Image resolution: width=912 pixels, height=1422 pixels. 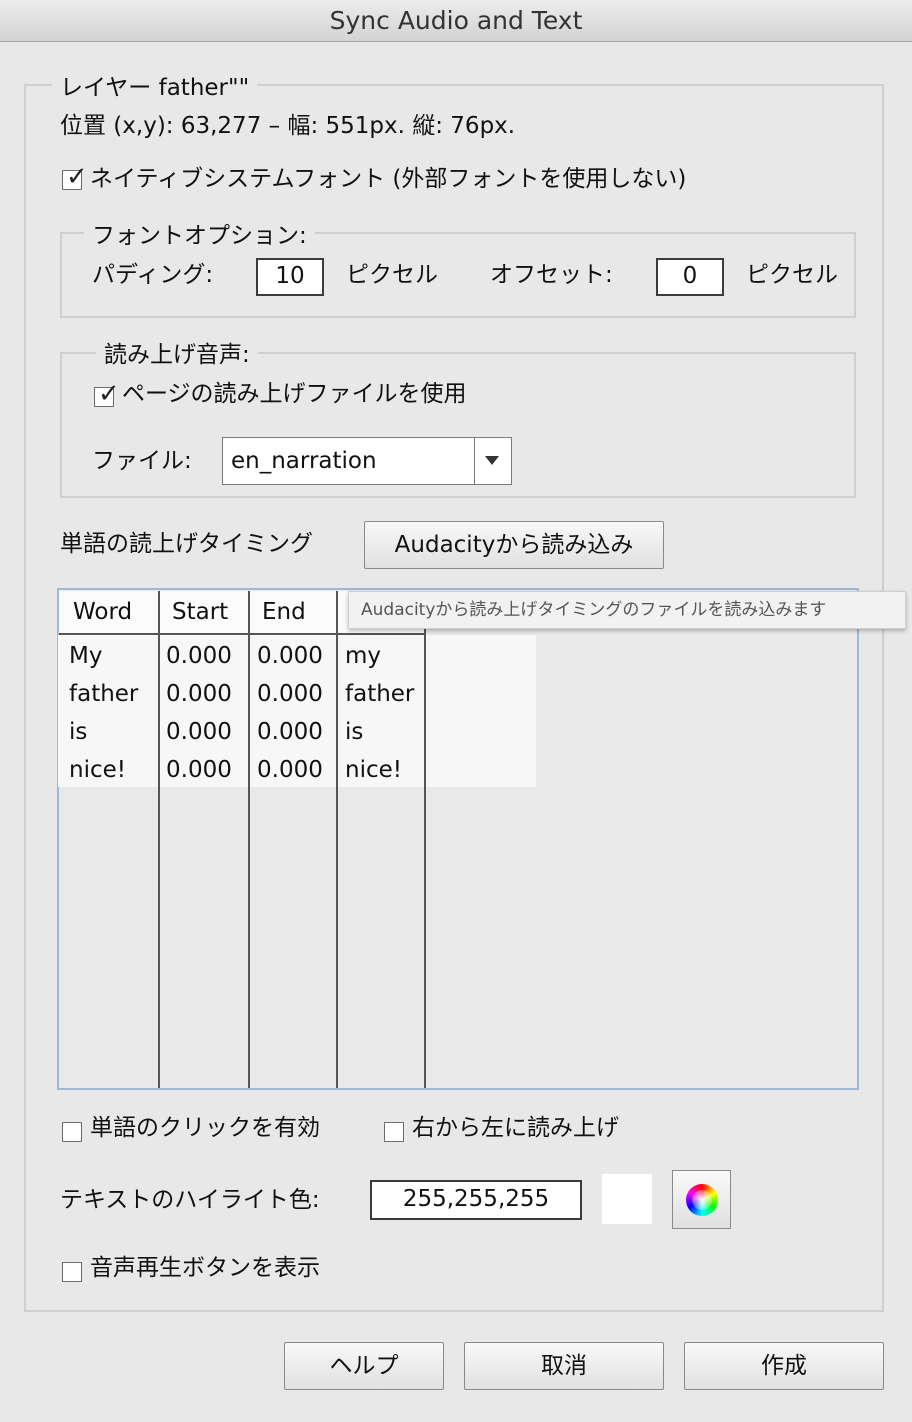 What do you see at coordinates (392, 275) in the screenshot?
I see `padding-unit: ピクセル` at bounding box center [392, 275].